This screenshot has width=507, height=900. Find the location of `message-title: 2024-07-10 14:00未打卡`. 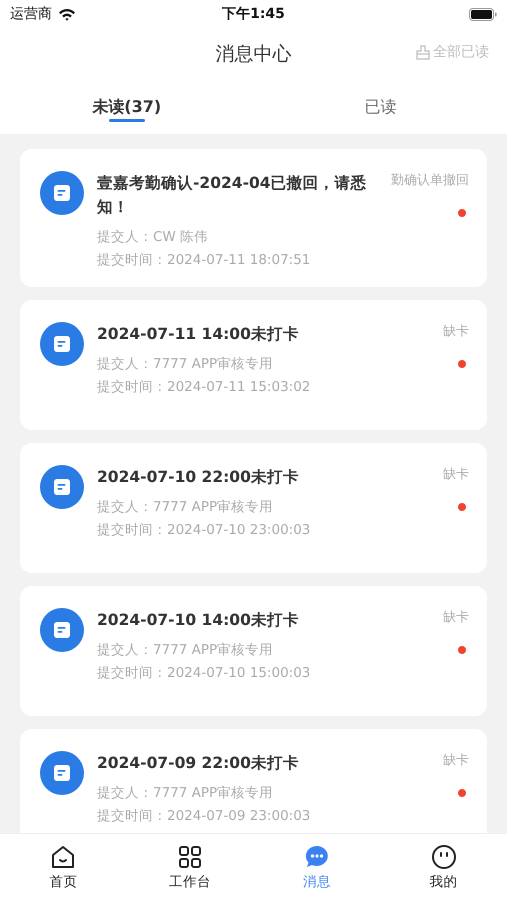

message-title: 2024-07-10 14:00未打卡 is located at coordinates (198, 620).